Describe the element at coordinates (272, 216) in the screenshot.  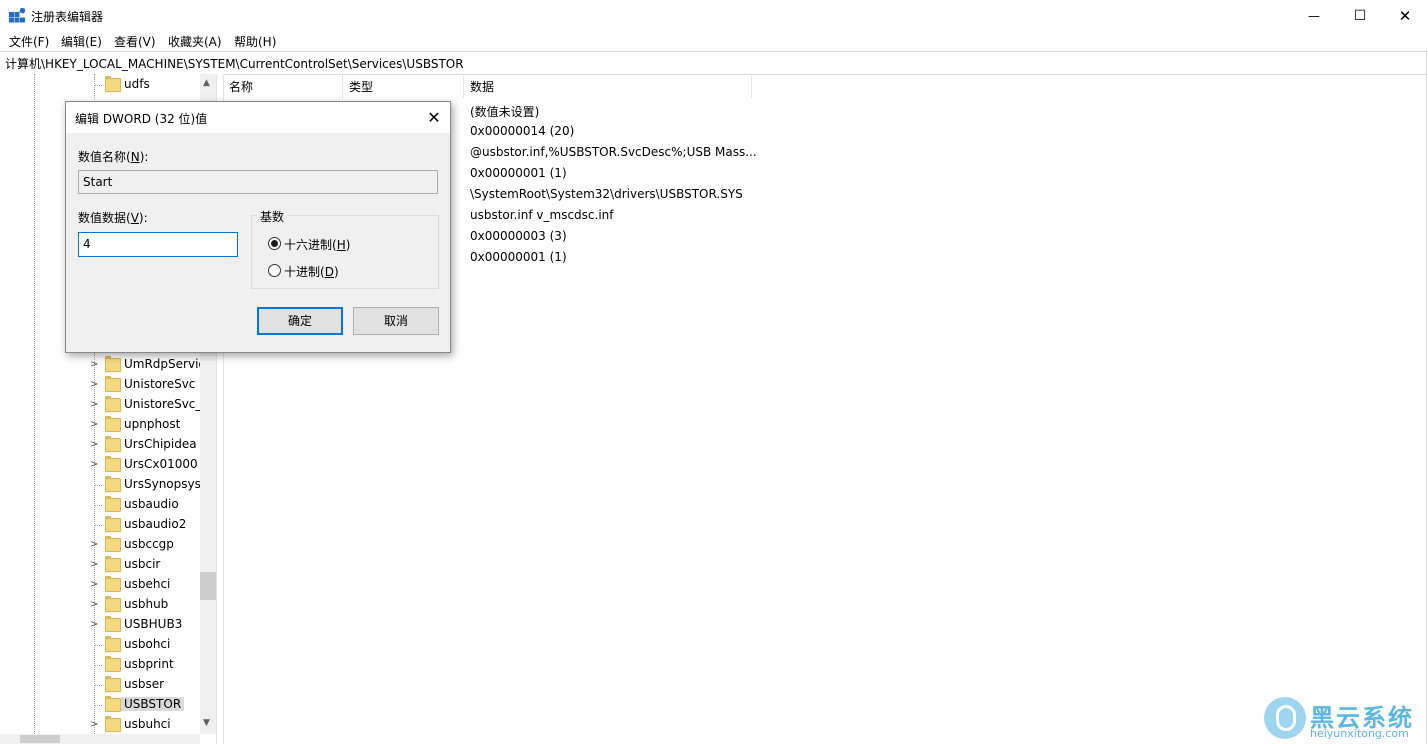
I see `base-label: 基数` at that location.